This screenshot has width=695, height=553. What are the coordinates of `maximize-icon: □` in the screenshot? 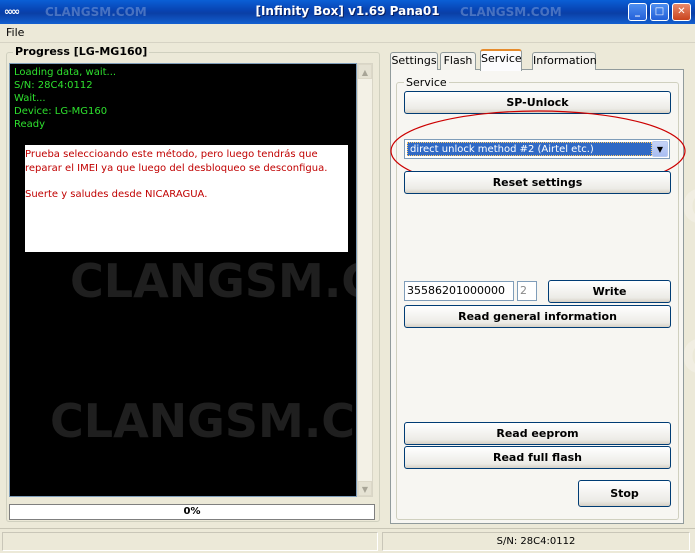 It's located at (659, 11).